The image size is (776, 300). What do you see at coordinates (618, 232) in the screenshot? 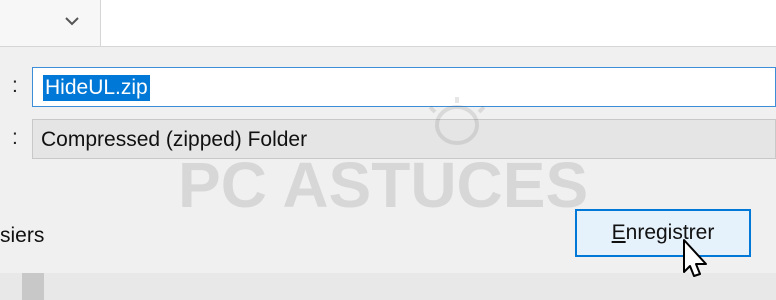
I see `save-button-accelerator: E` at bounding box center [618, 232].